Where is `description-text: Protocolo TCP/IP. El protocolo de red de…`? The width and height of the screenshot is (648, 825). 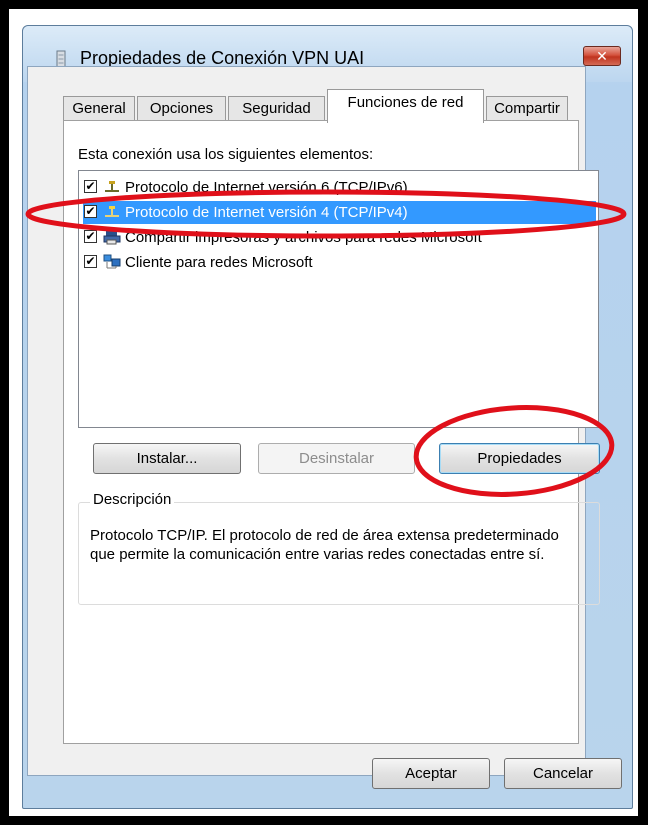
description-text: Protocolo TCP/IP. El protocolo de red de… is located at coordinates (324, 545).